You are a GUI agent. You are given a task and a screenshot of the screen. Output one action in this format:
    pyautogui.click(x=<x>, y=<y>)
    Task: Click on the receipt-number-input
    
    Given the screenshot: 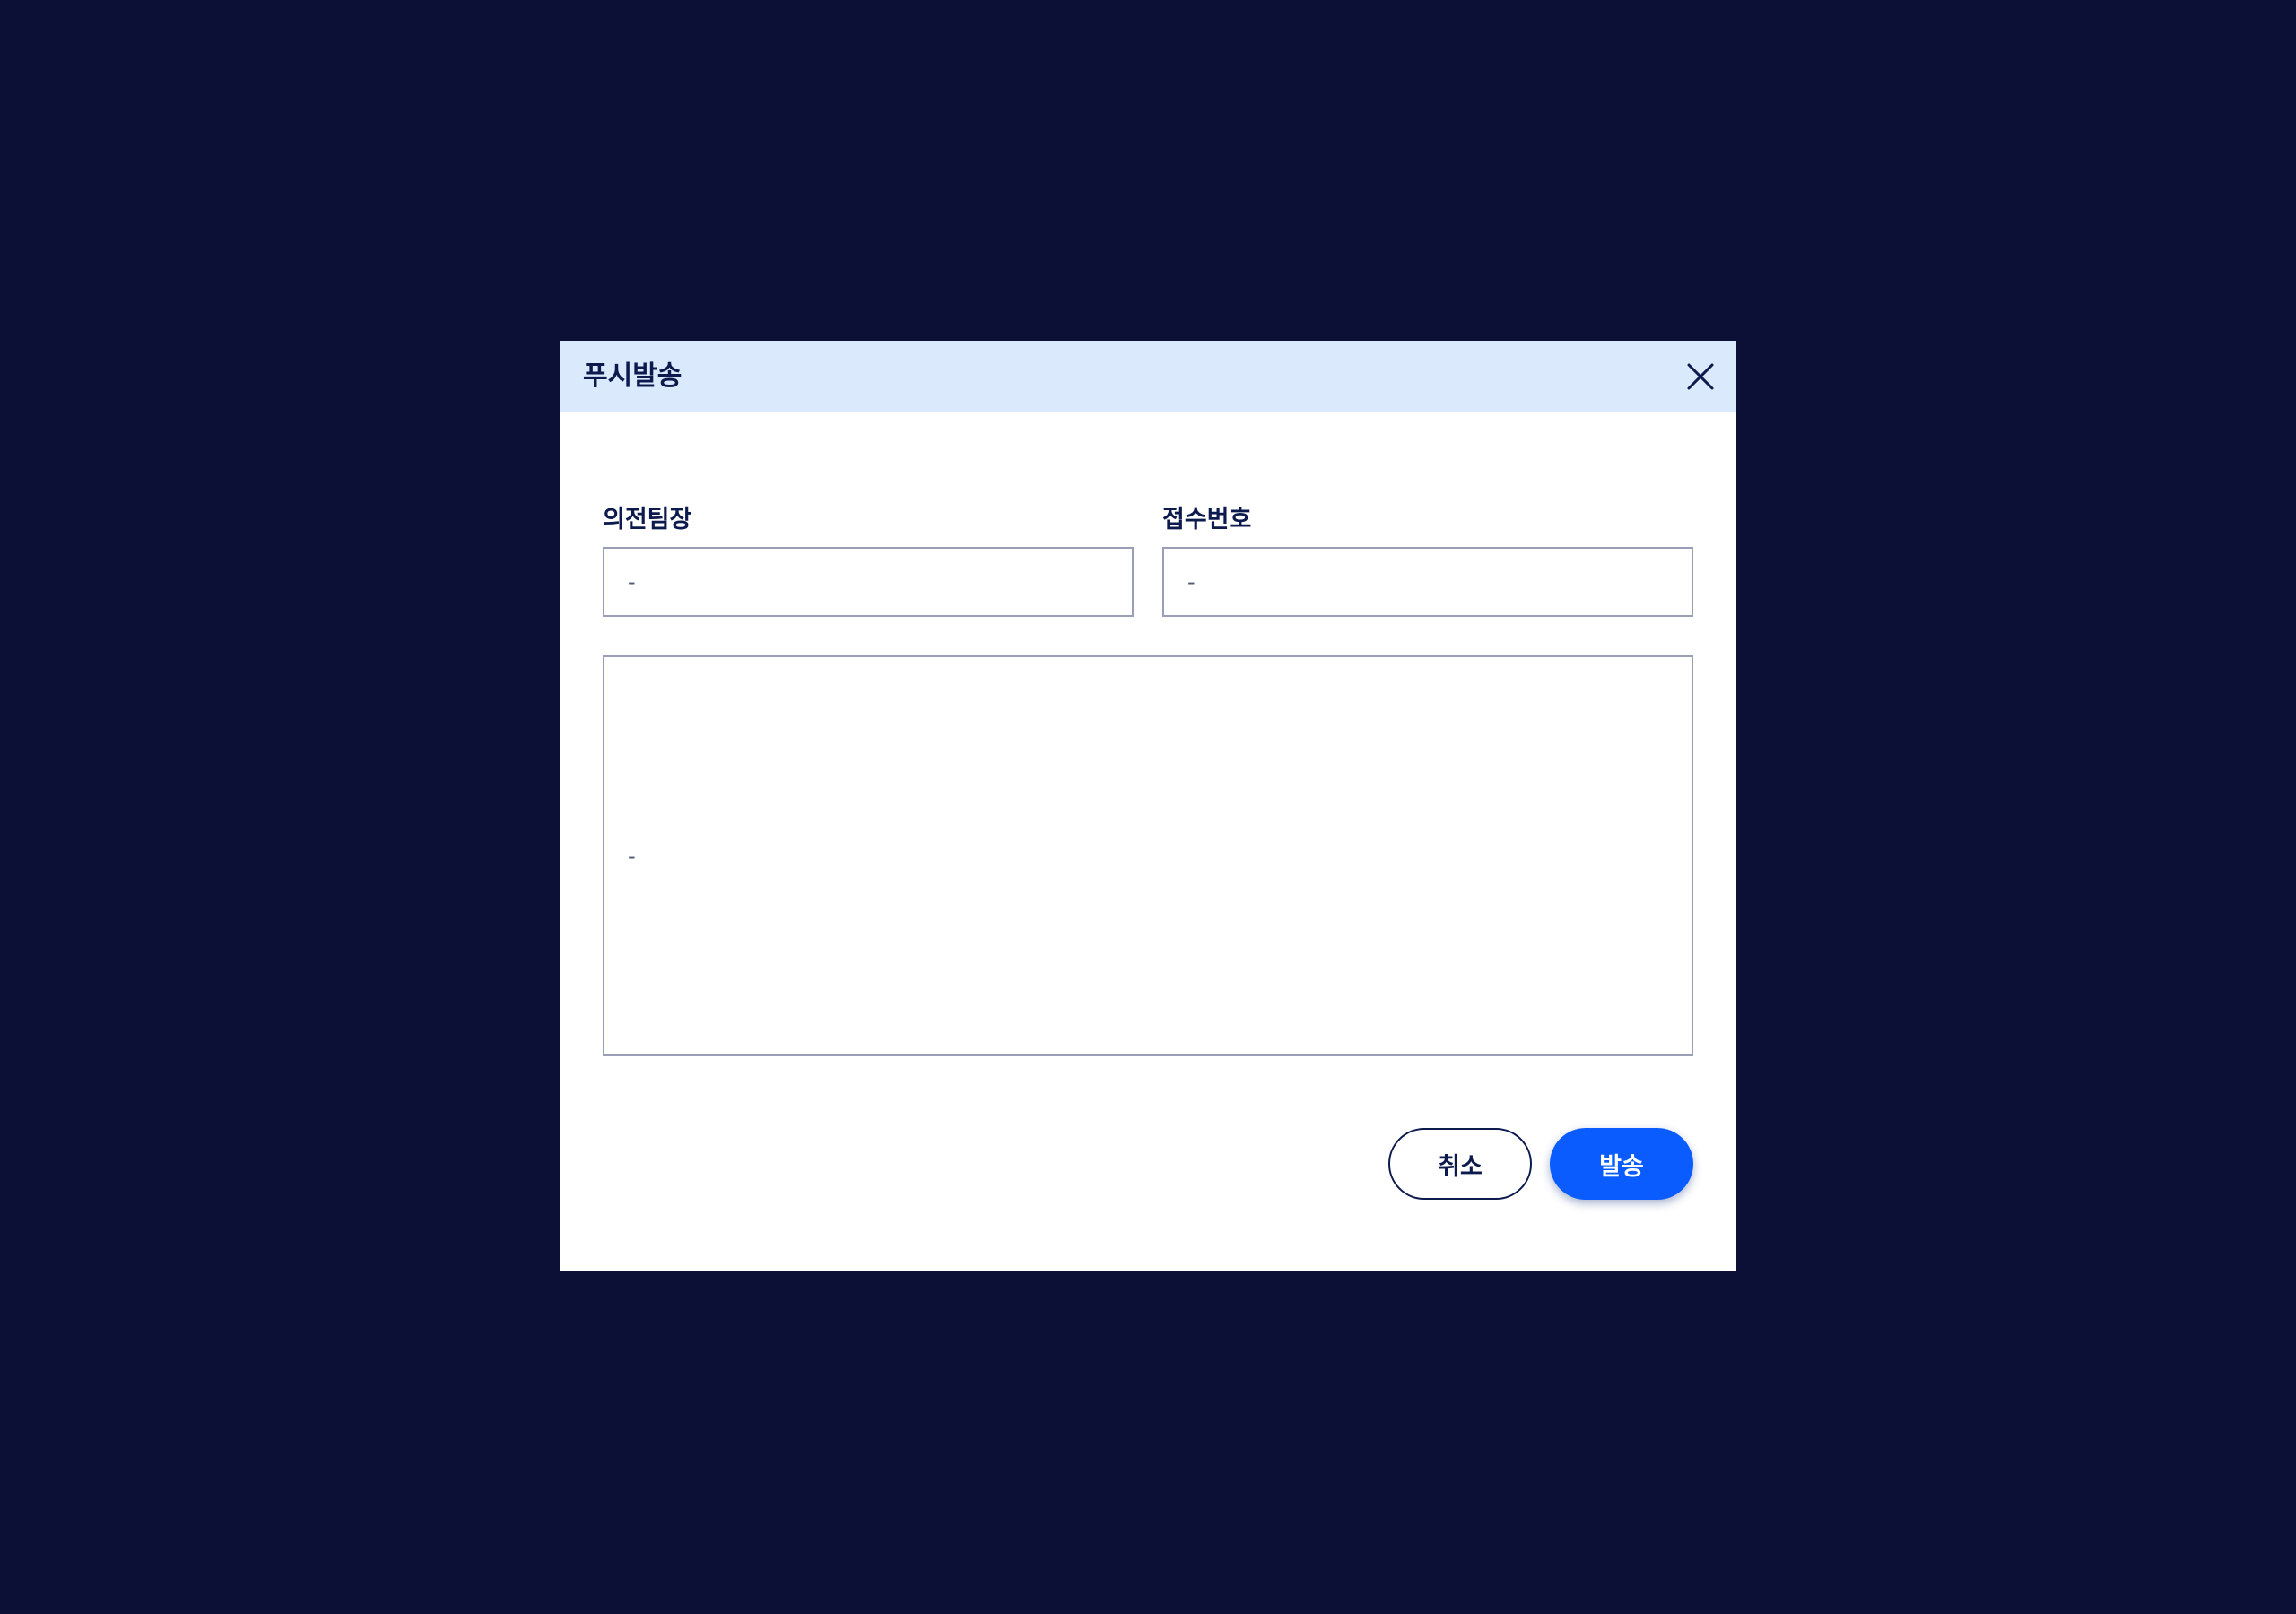 What is the action you would take?
    pyautogui.click(x=1427, y=582)
    